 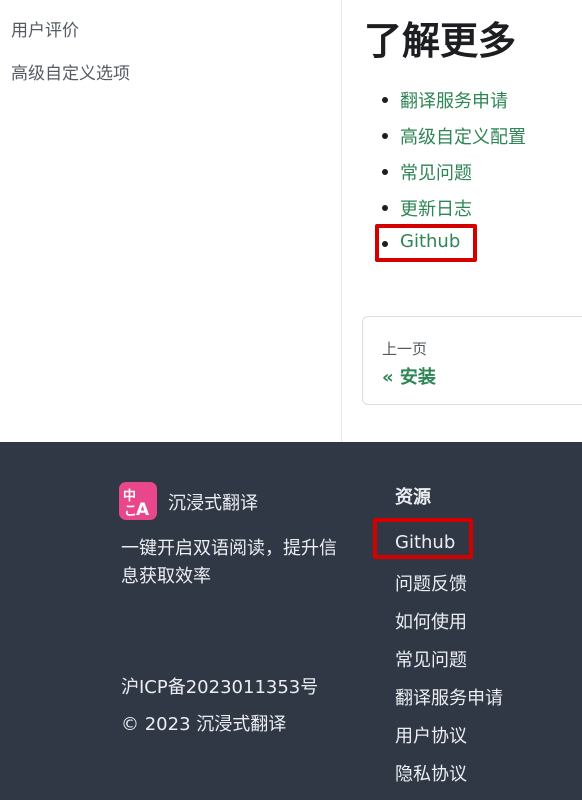 What do you see at coordinates (204, 724) in the screenshot?
I see `copyright: © 2023 沉浸式翻译` at bounding box center [204, 724].